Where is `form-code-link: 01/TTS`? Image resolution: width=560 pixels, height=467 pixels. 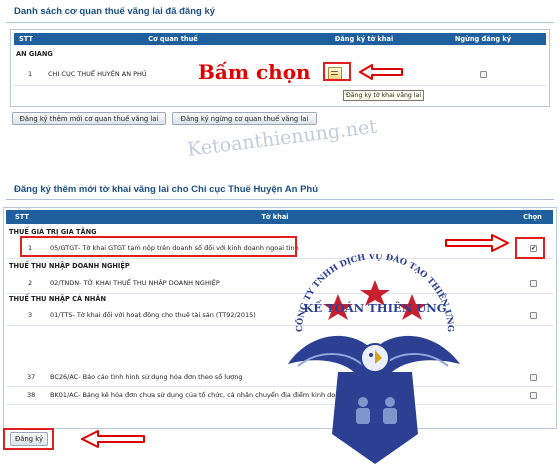 form-code-link: 01/TTS is located at coordinates (61, 315).